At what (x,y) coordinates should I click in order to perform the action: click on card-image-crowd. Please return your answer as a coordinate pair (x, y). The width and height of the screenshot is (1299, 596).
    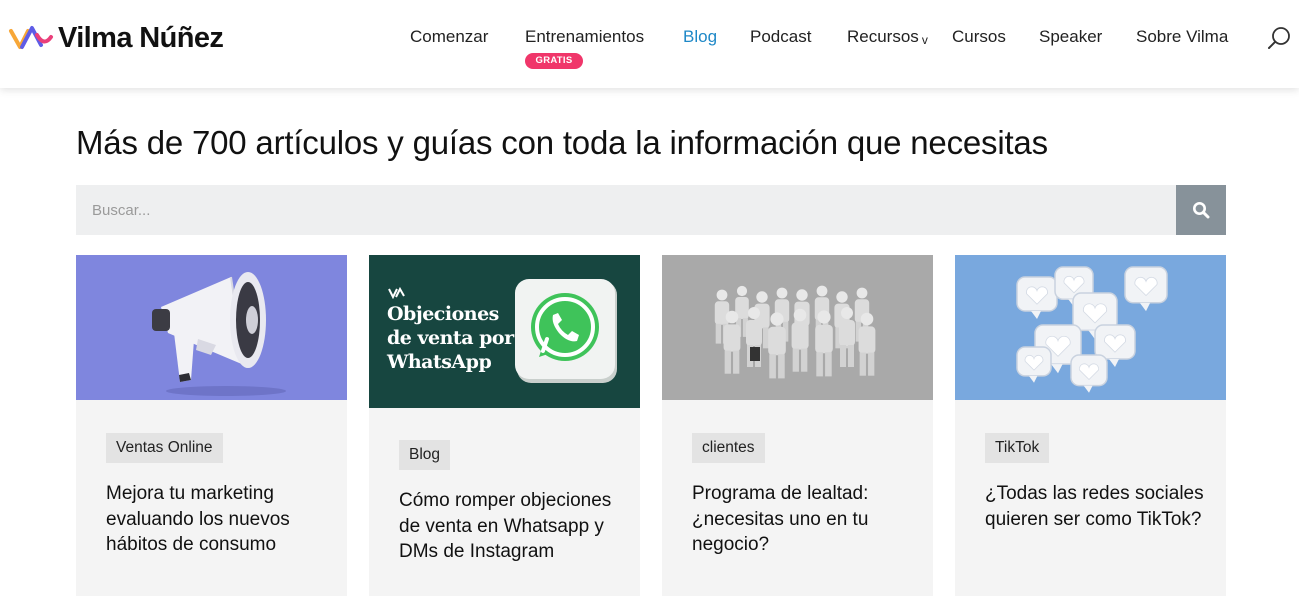
    Looking at the image, I should click on (797, 327).